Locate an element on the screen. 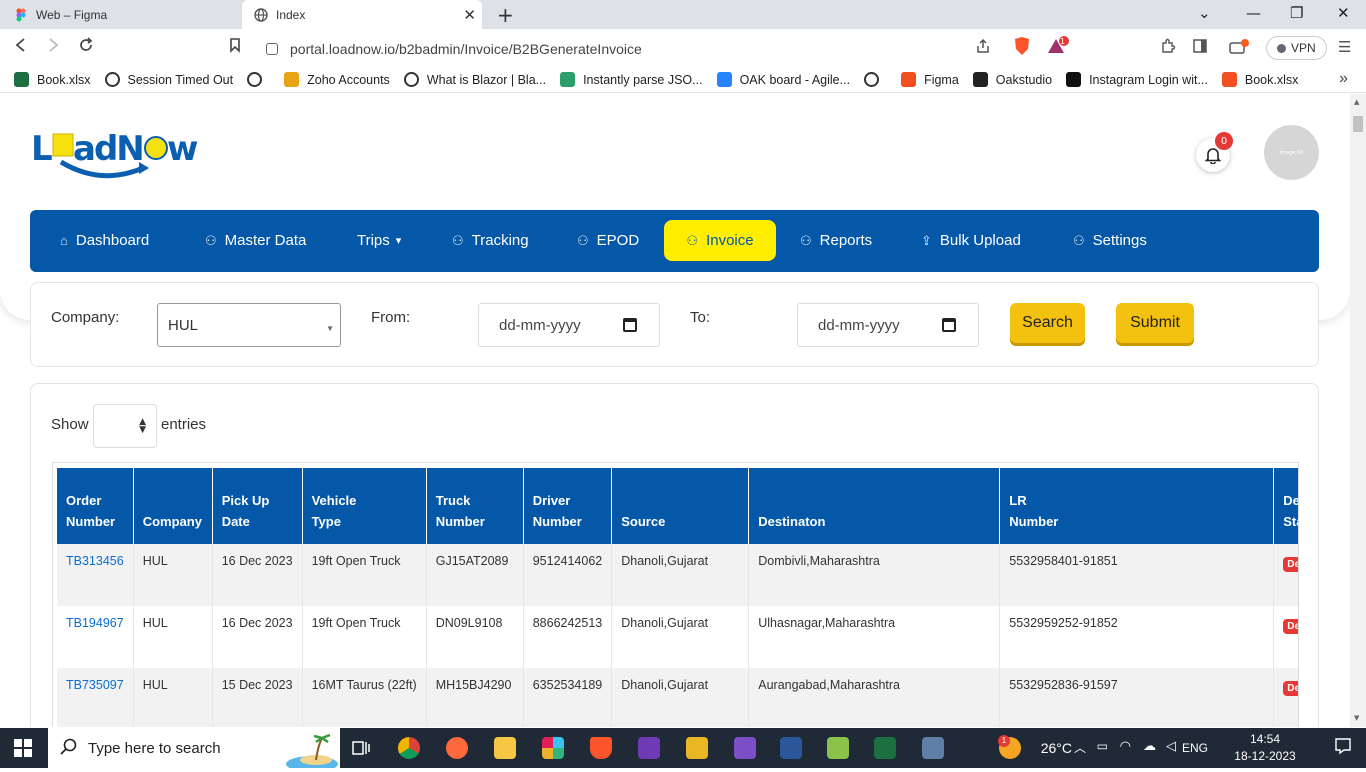 This screenshot has height=772, width=1366. extensions-icon is located at coordinates (1168, 48).